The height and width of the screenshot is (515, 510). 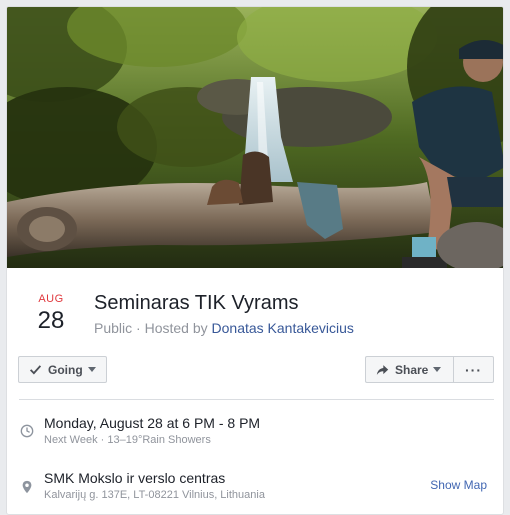 I want to click on event-location-name: SMK Mokslo ir verslo centras, so click(x=134, y=478).